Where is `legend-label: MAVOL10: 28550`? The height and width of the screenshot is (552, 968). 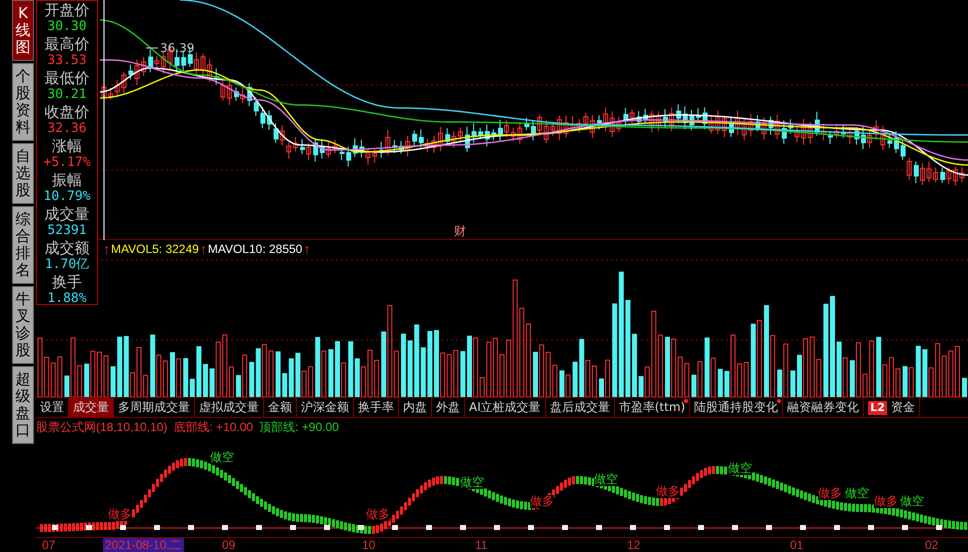
legend-label: MAVOL10: 28550 is located at coordinates (255, 249).